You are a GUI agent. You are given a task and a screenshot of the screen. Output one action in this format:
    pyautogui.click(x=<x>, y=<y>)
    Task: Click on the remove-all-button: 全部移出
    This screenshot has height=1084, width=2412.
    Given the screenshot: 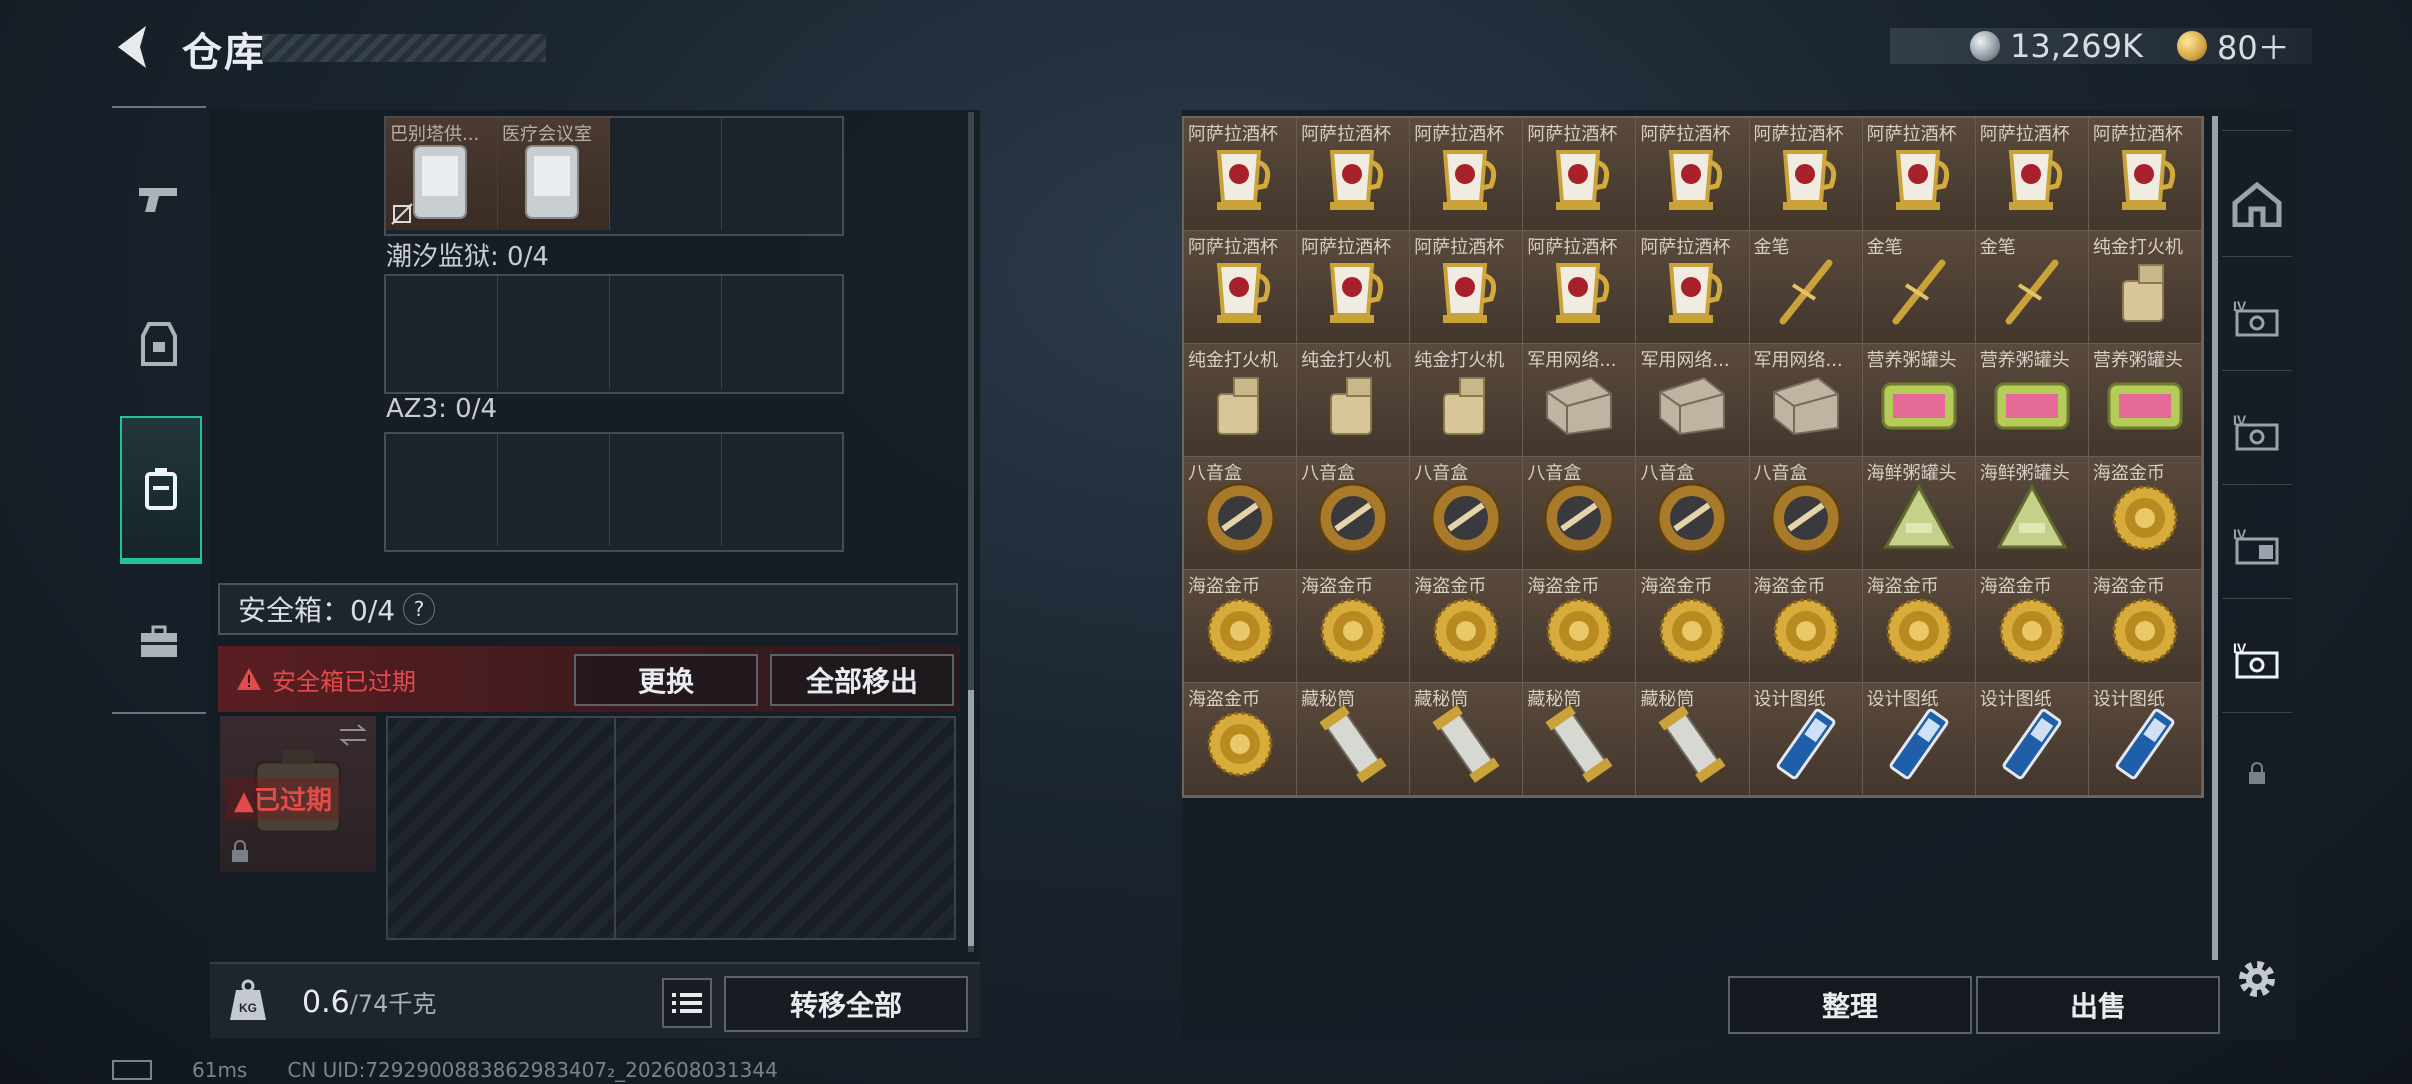 What is the action you would take?
    pyautogui.click(x=862, y=680)
    